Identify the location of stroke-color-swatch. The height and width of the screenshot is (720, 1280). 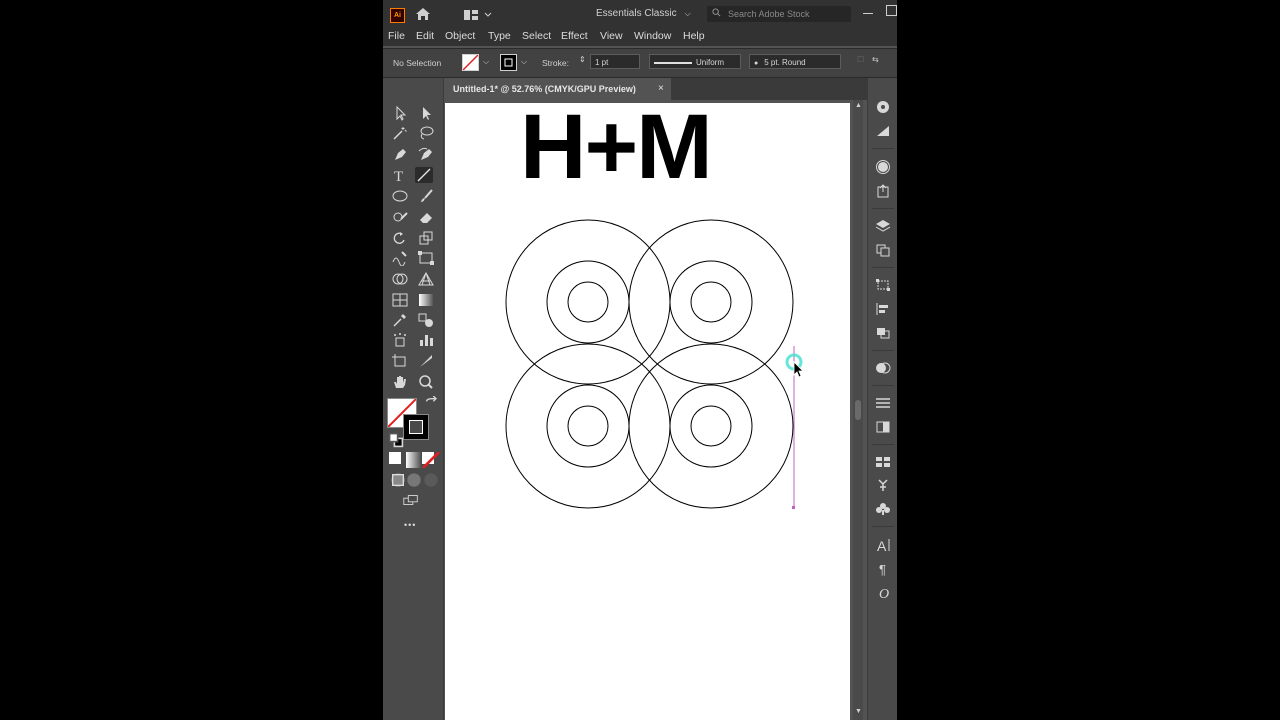
(416, 427).